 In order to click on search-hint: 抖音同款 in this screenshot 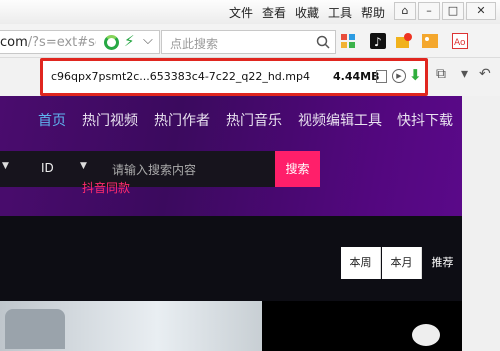, I will do `click(106, 187)`.